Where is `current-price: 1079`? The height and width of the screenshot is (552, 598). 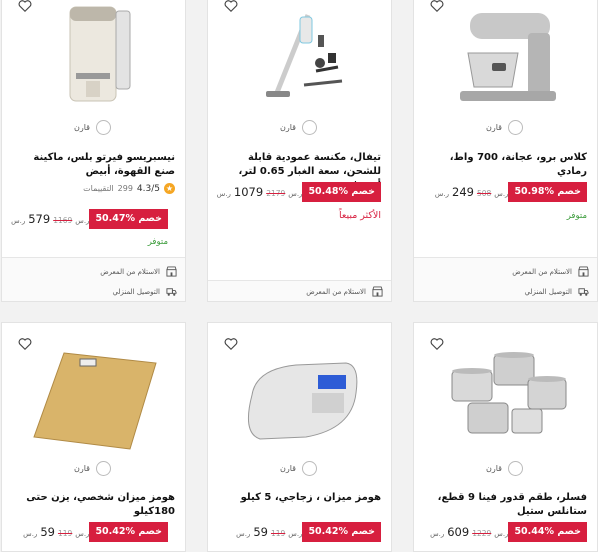
current-price: 1079 is located at coordinates (248, 192).